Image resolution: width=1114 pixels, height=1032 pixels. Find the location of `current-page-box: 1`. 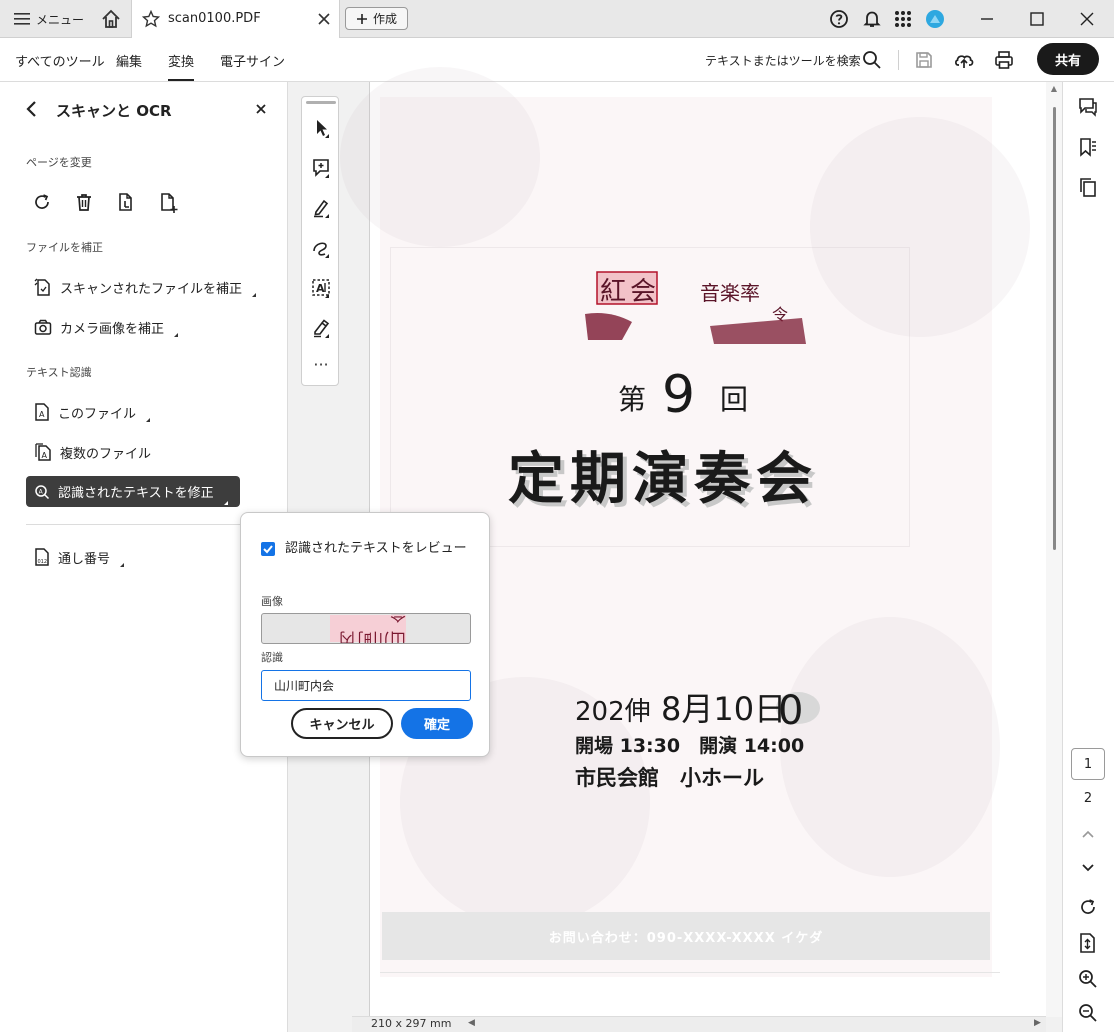

current-page-box: 1 is located at coordinates (1088, 764).